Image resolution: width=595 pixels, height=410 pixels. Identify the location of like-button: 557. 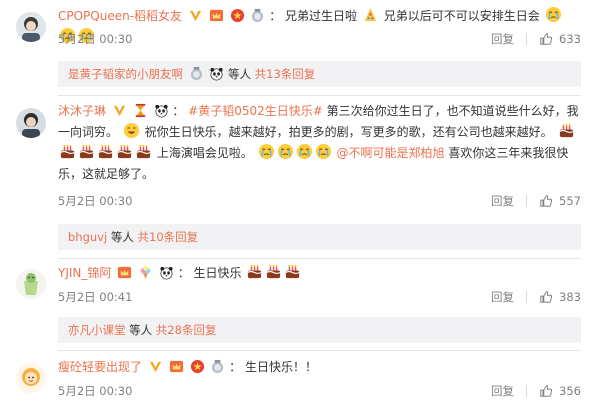
(560, 201).